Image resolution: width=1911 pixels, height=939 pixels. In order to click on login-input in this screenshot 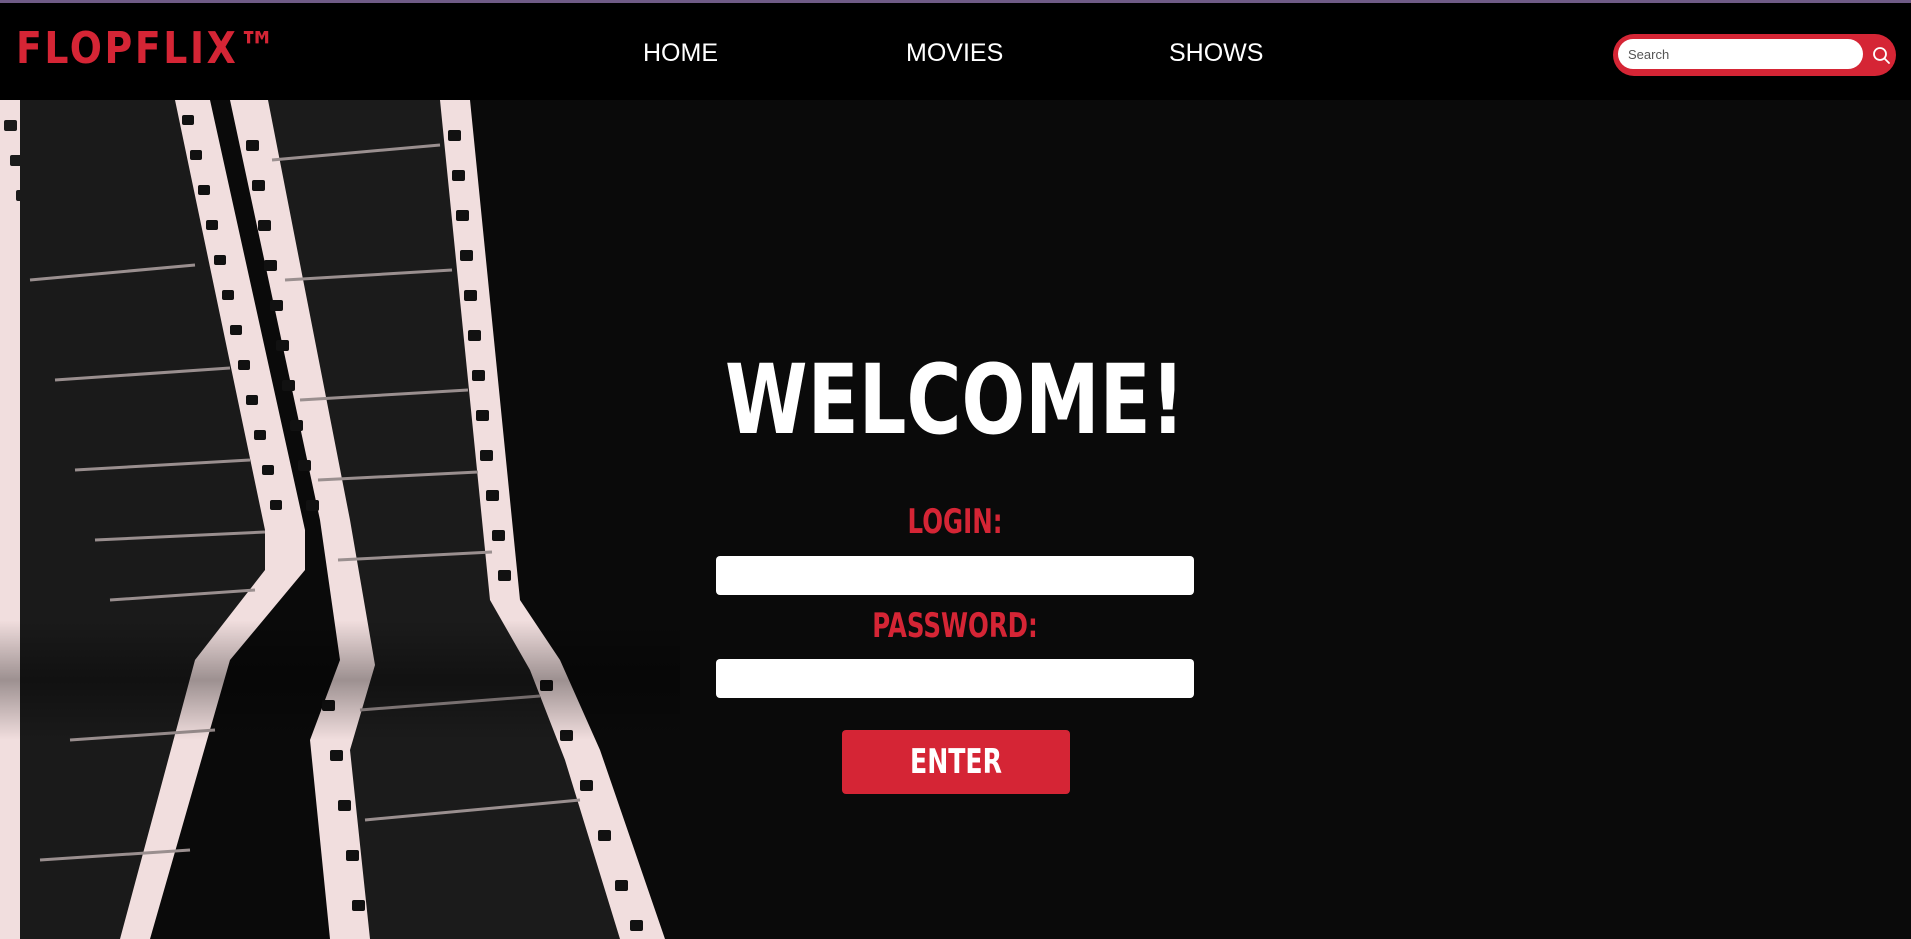, I will do `click(955, 575)`.